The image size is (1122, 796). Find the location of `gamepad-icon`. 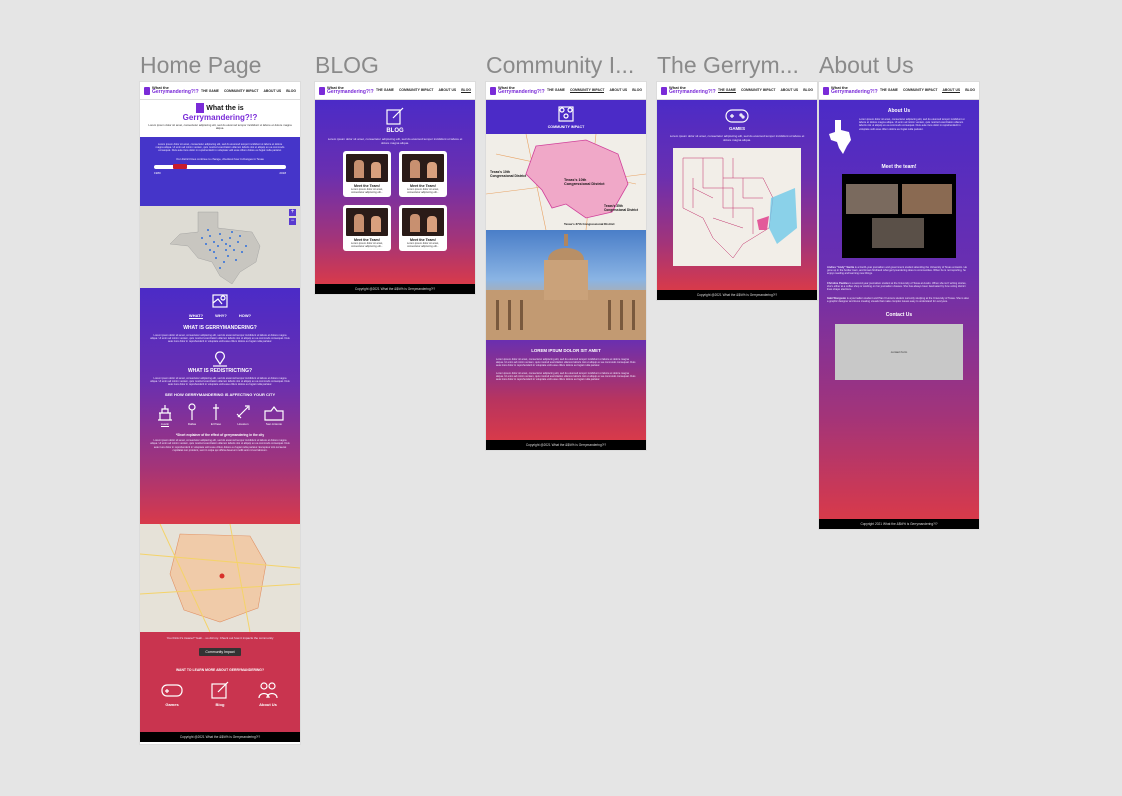

gamepad-icon is located at coordinates (172, 690).